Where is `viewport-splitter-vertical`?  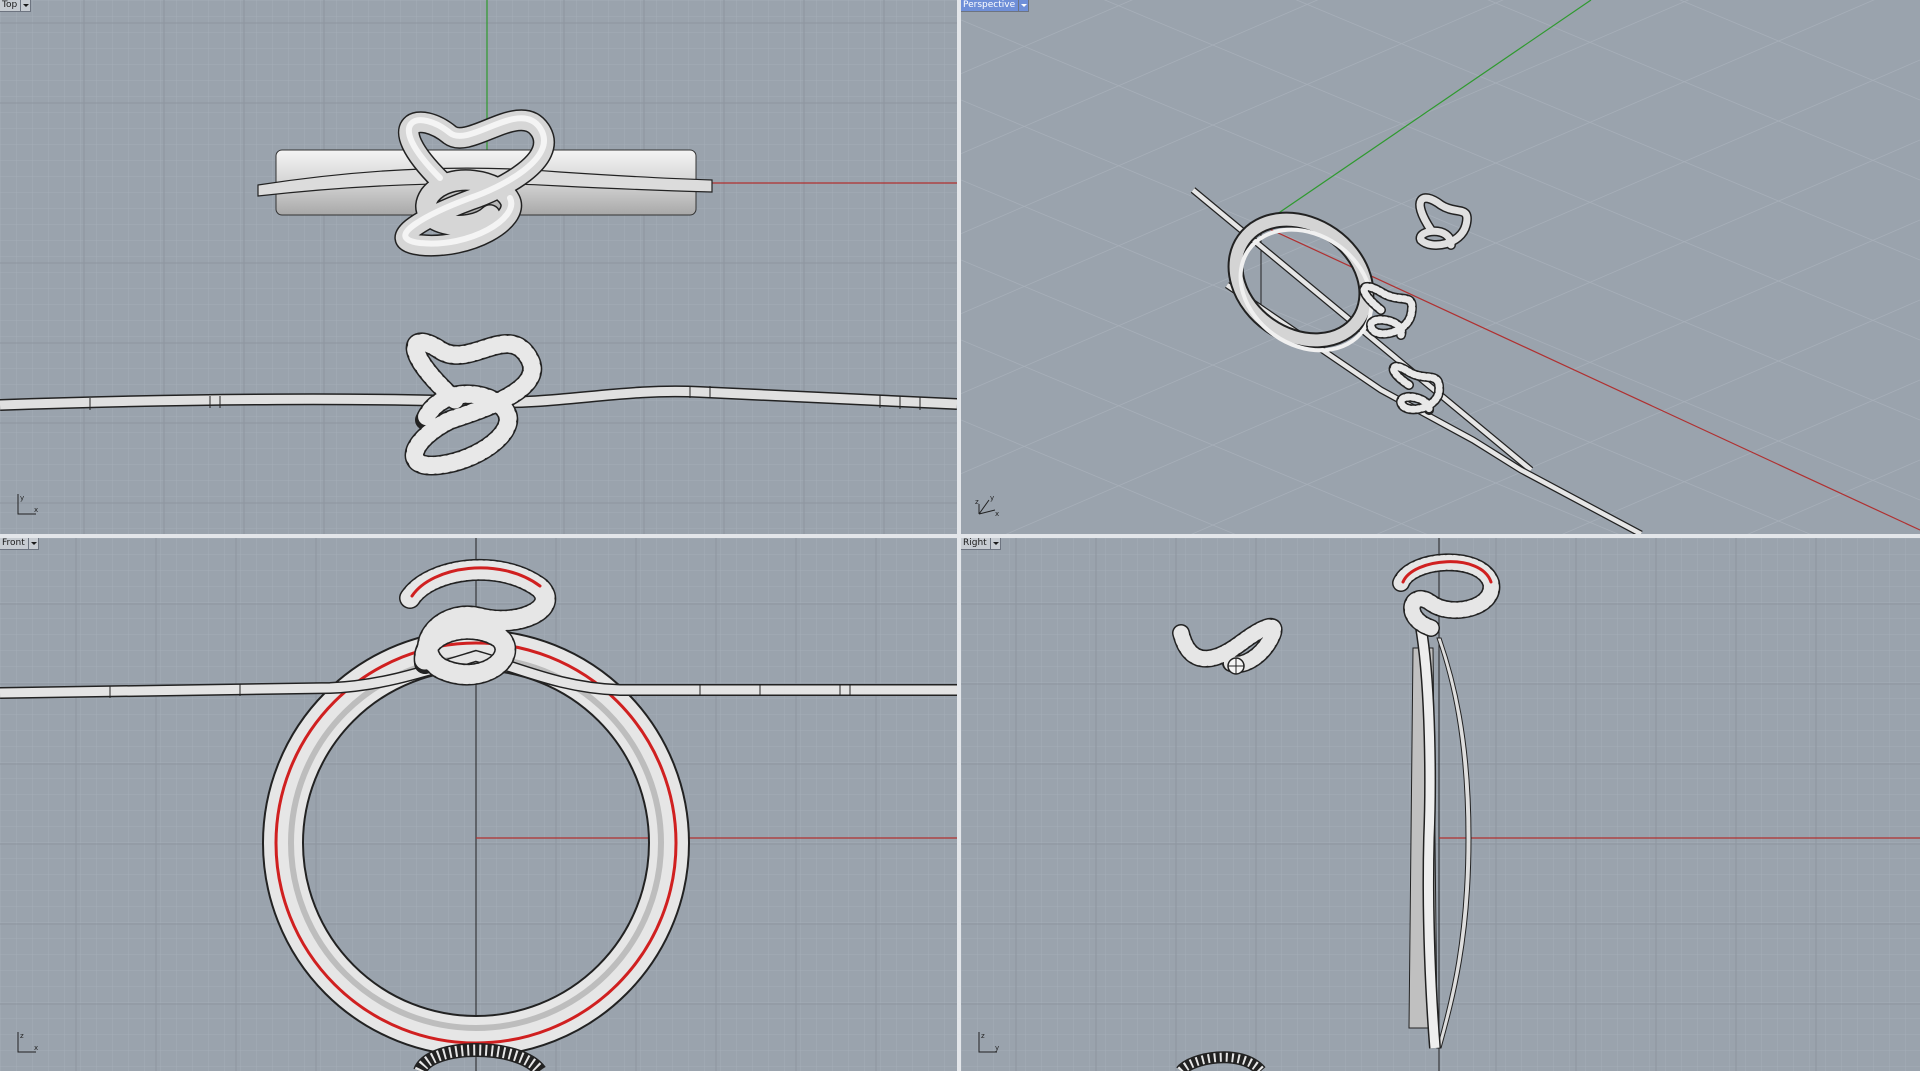 viewport-splitter-vertical is located at coordinates (959, 535).